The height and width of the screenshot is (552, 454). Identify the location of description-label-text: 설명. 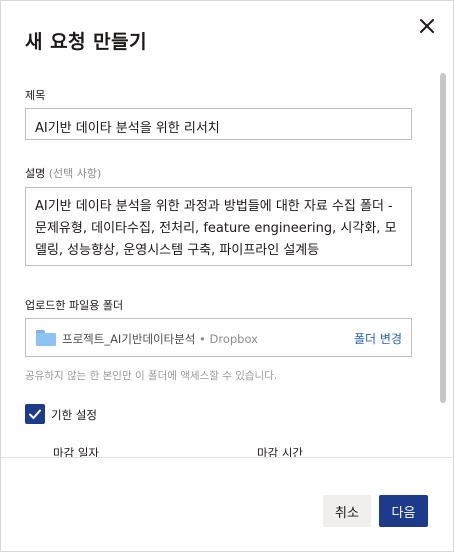
(35, 173).